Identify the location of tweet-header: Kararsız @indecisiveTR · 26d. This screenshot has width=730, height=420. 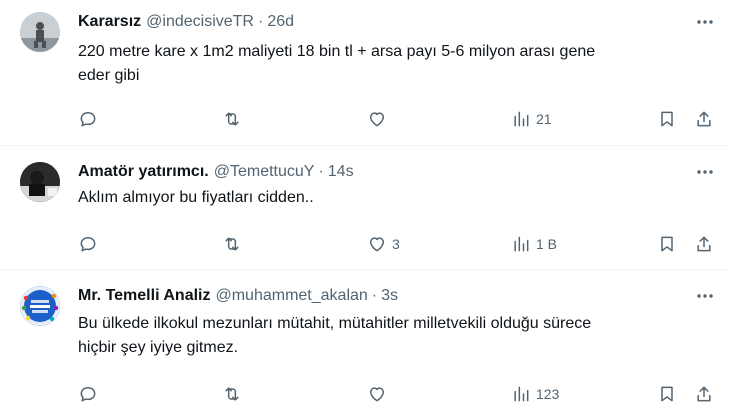
(186, 22).